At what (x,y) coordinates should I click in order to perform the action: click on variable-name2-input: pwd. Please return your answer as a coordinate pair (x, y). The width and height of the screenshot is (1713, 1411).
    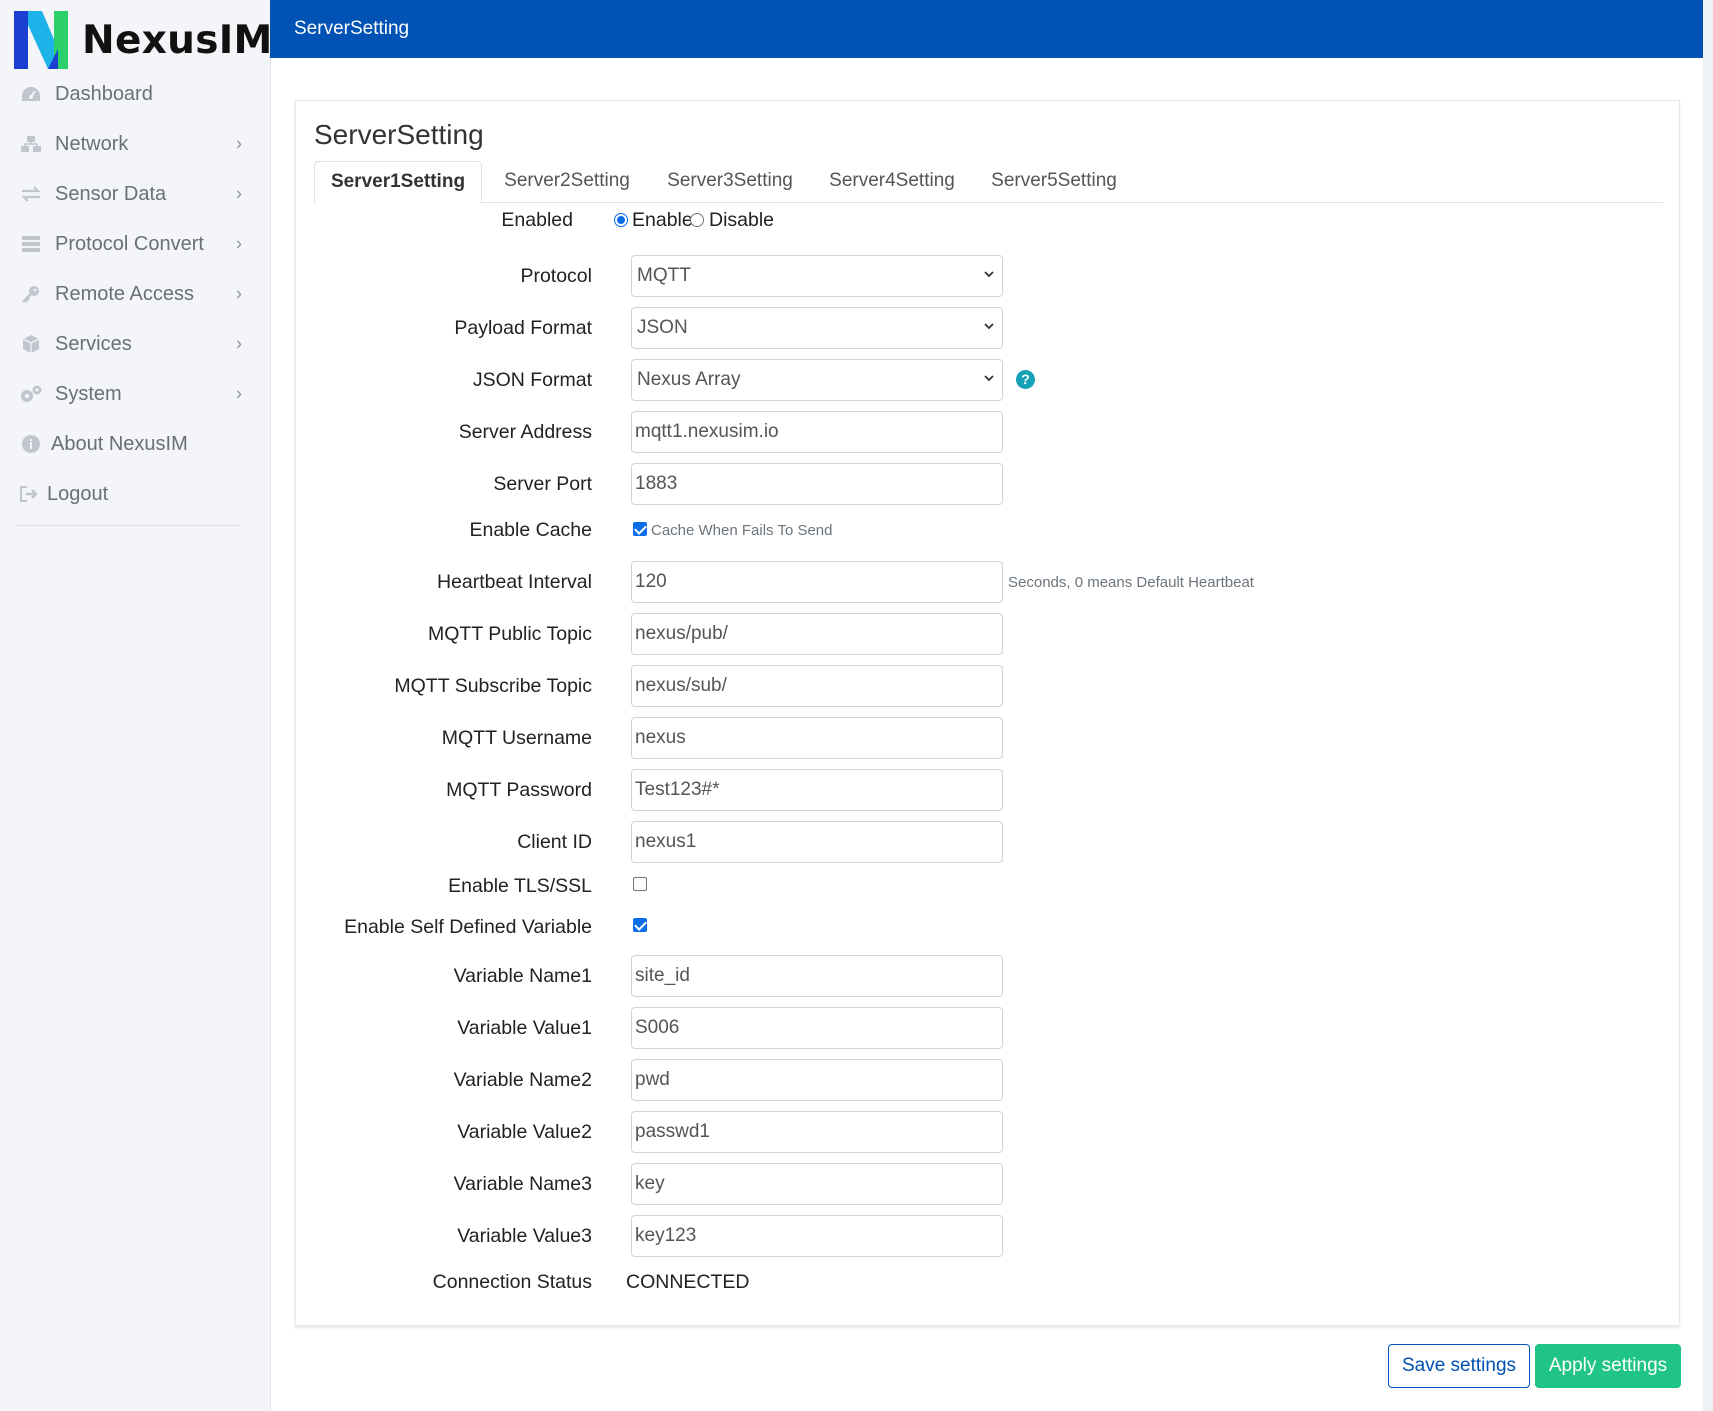
    Looking at the image, I should click on (817, 1080).